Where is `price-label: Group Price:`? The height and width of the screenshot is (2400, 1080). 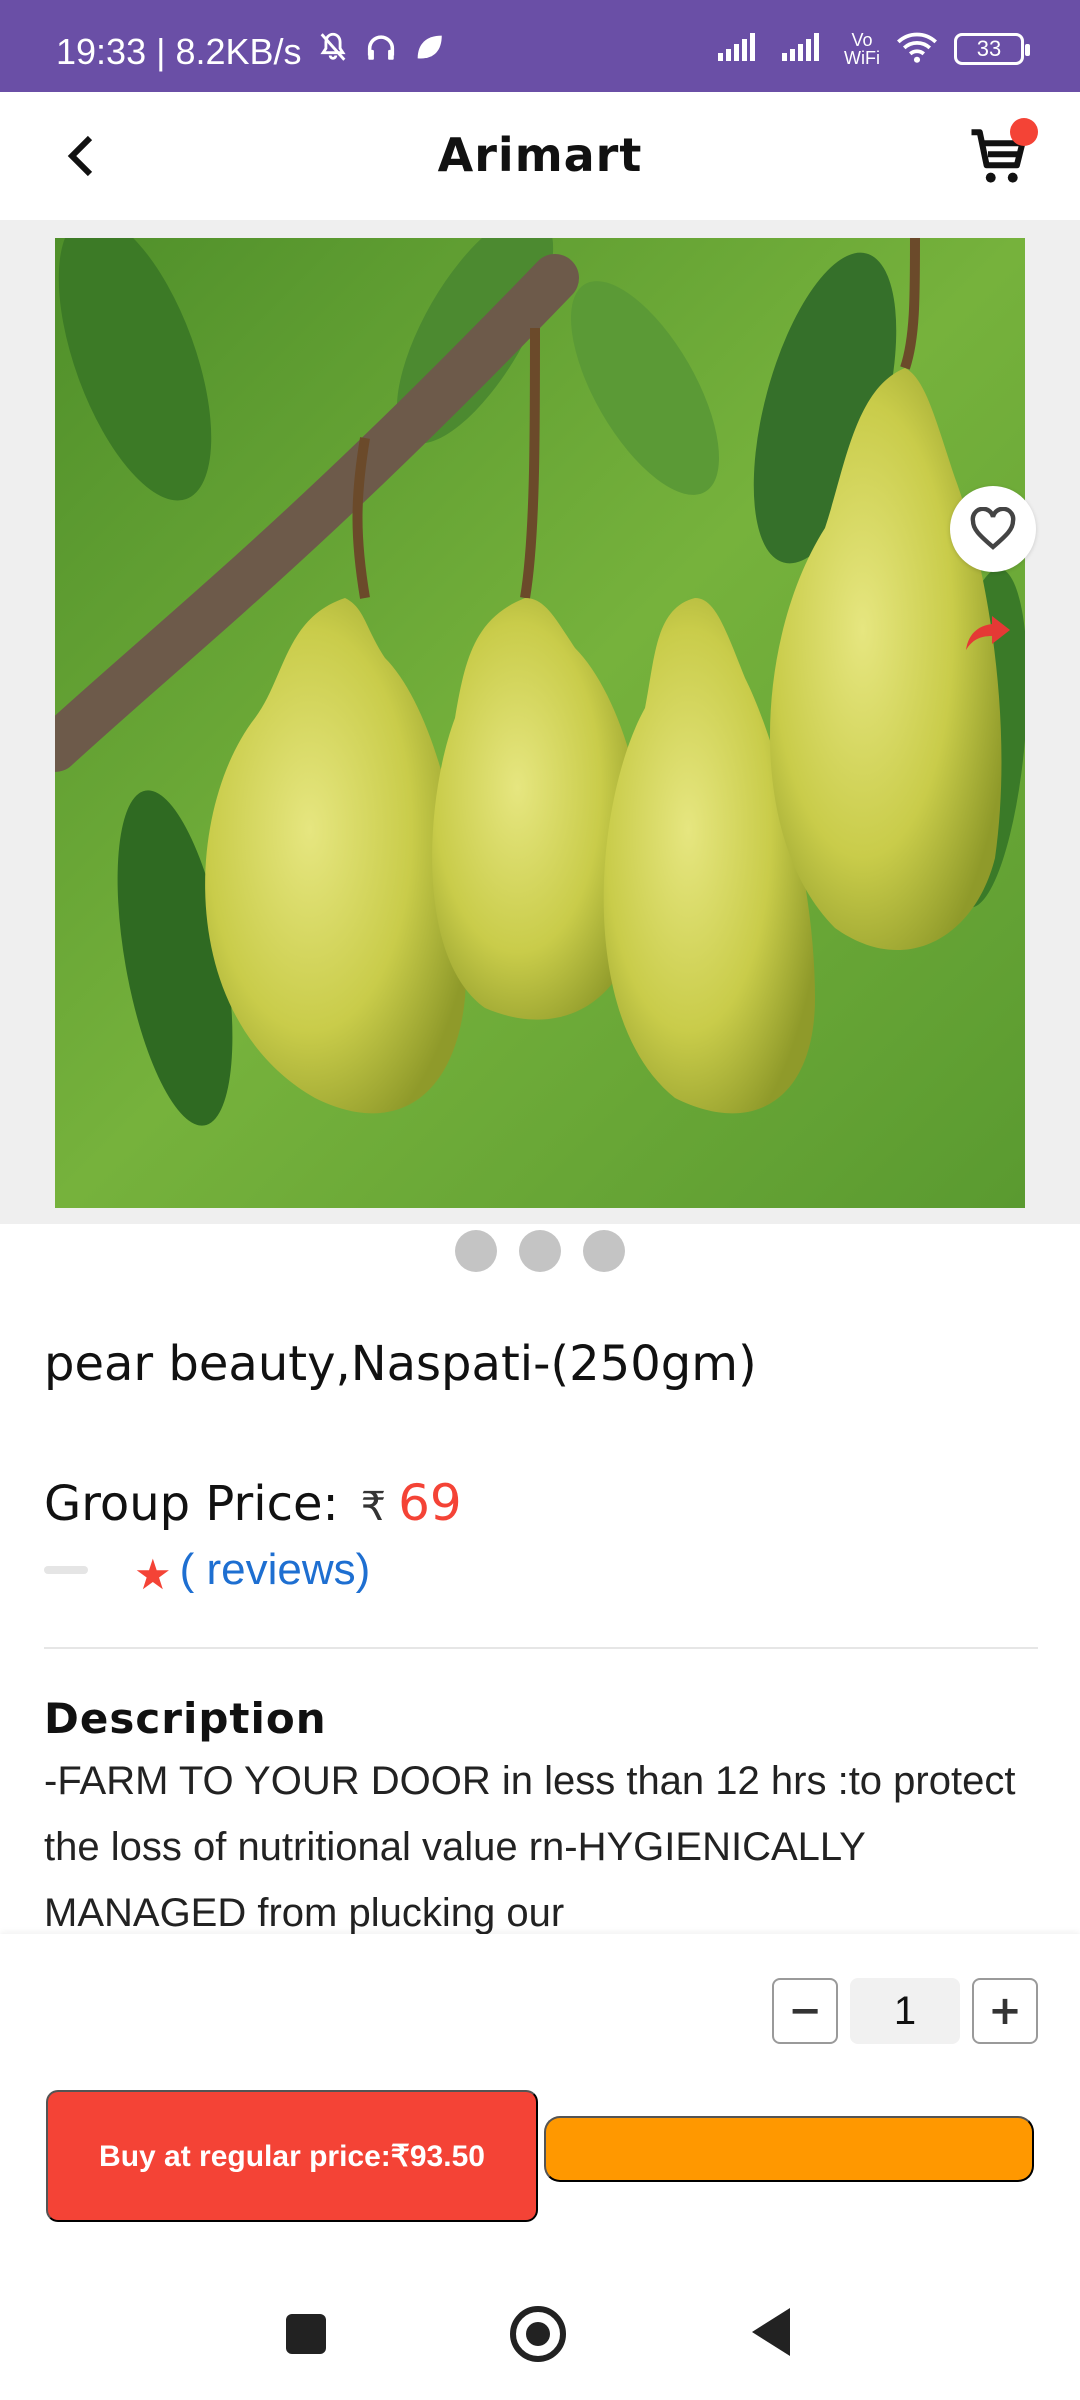 price-label: Group Price: is located at coordinates (191, 1504).